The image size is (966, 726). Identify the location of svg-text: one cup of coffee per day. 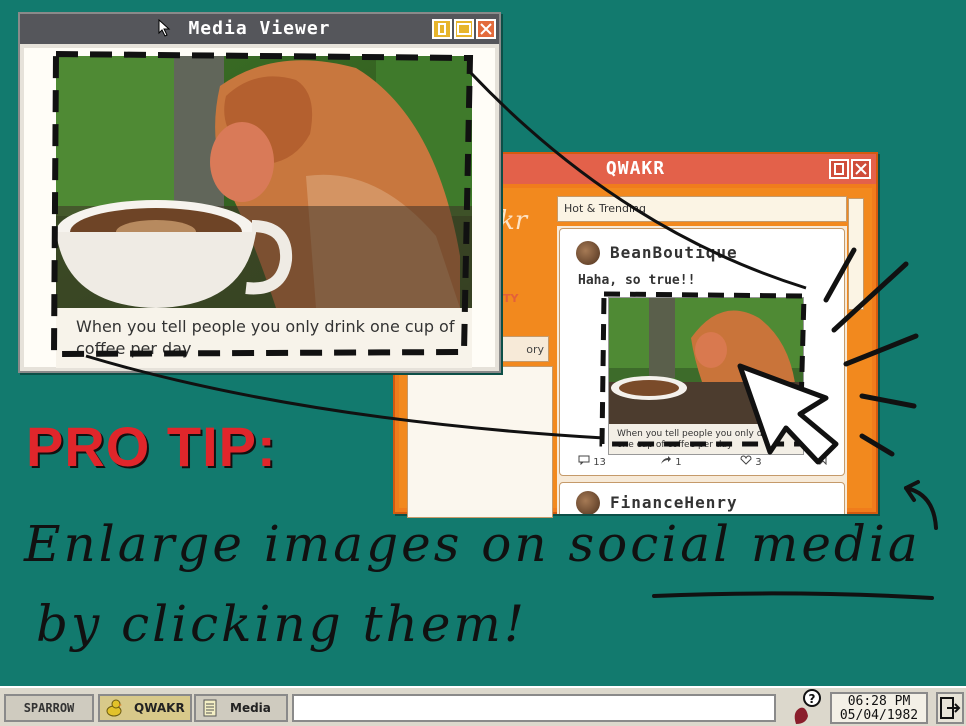
(675, 445).